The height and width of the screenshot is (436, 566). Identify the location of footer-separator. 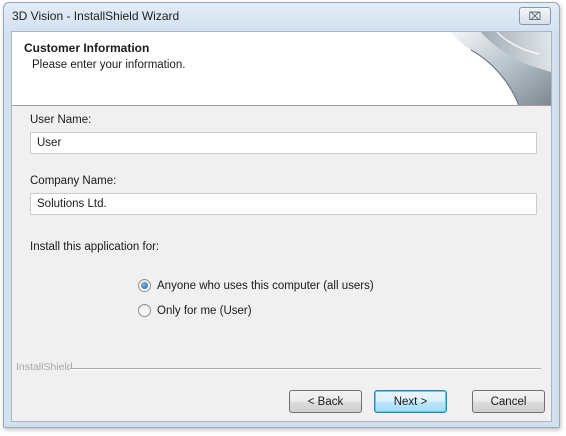
(305, 369).